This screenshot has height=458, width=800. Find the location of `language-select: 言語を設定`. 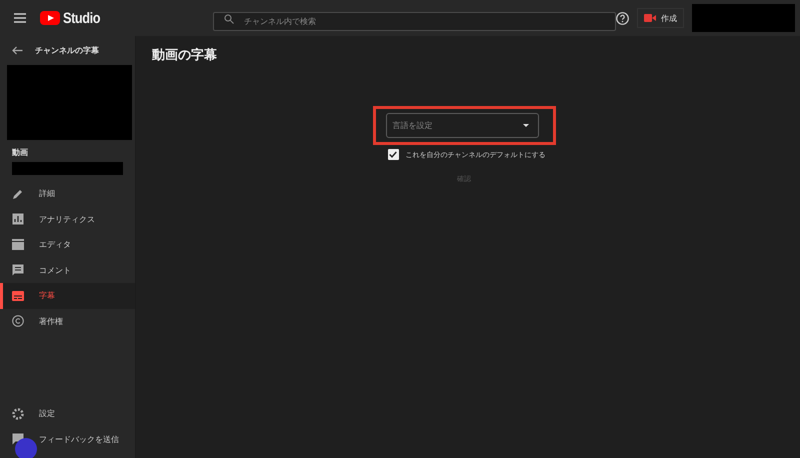

language-select: 言語を設定 is located at coordinates (462, 125).